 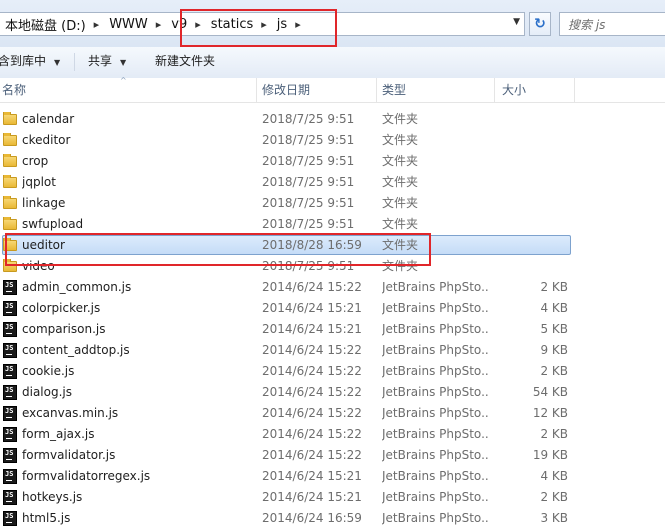 I want to click on address-bar: 本地磁盘 (D:) ▸ WWW ▸ v9 ▸ statics ▸ js ▸ ▼, so click(x=262, y=24).